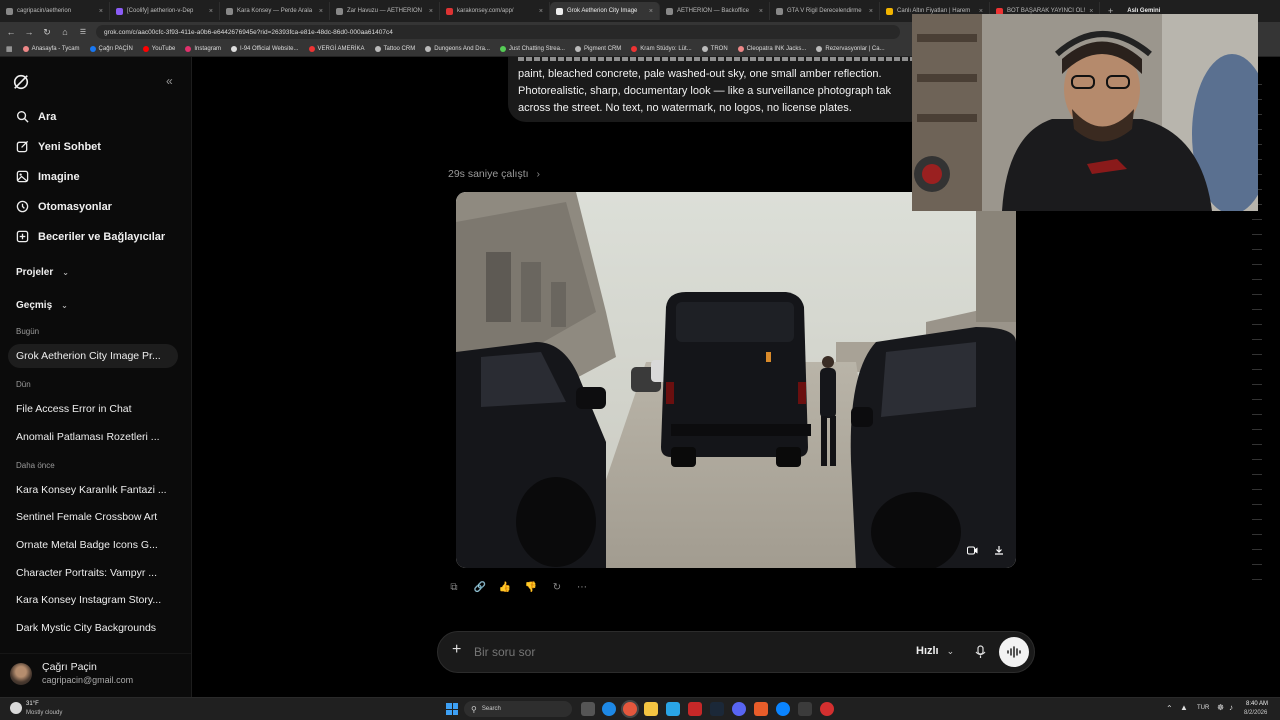 This screenshot has height=720, width=1280. Describe the element at coordinates (86, 628) in the screenshot. I see `history-item: Dark Mystic City Backgrounds` at that location.